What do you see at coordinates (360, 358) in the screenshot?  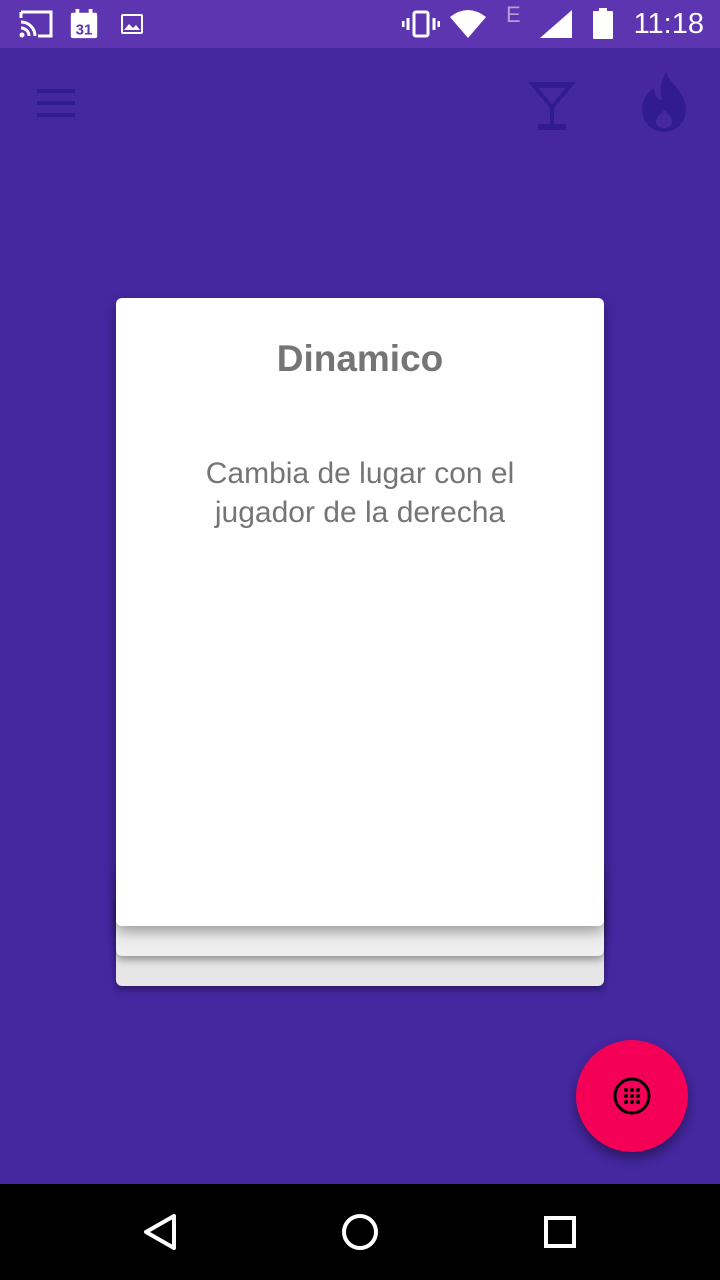 I see `card-title: Dinamico` at bounding box center [360, 358].